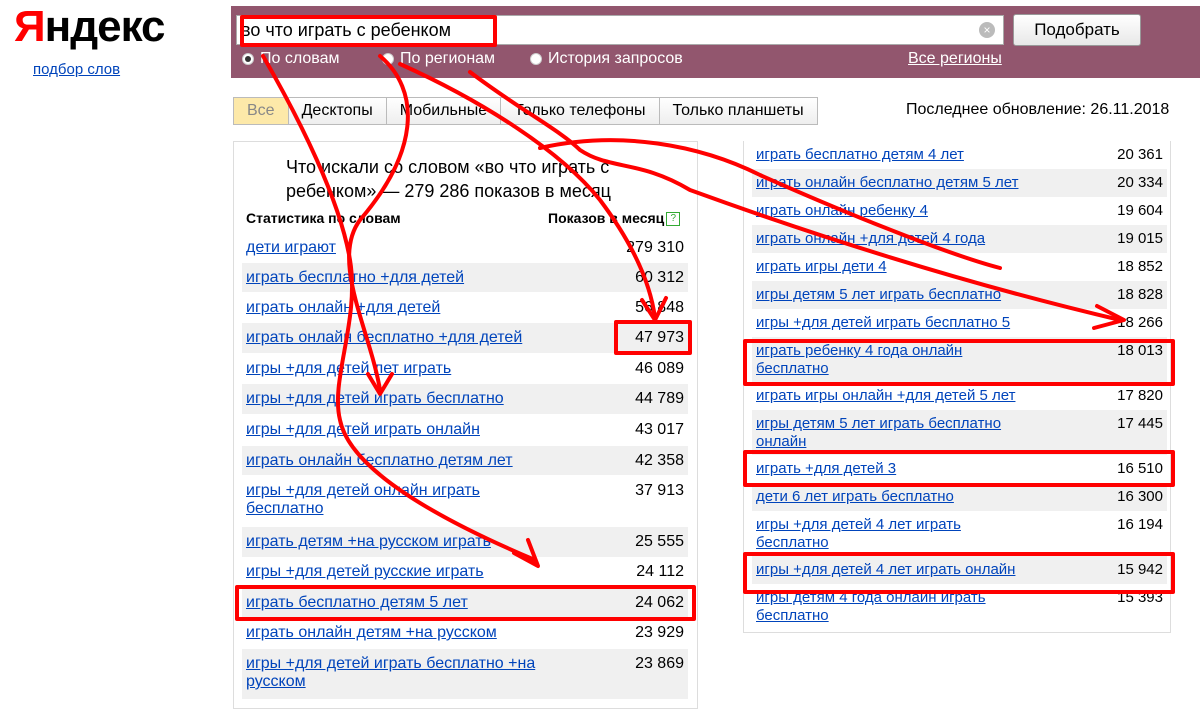 The width and height of the screenshot is (1200, 709). I want to click on table-row: играть онлайн +для детей 4 года 19 015, so click(959, 239).